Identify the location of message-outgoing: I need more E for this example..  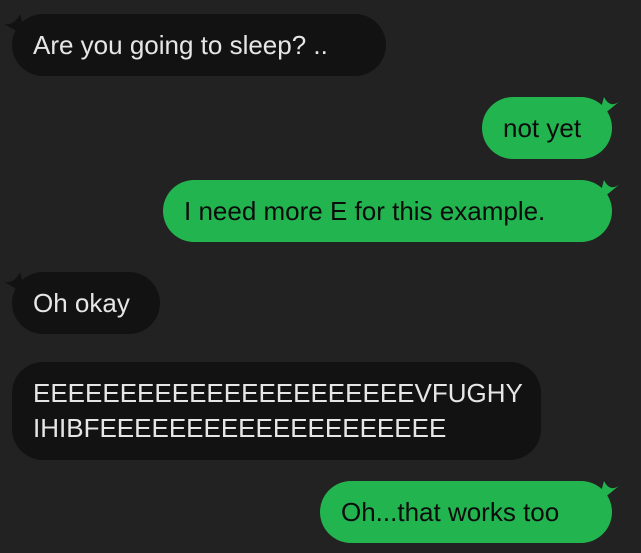
(391, 211).